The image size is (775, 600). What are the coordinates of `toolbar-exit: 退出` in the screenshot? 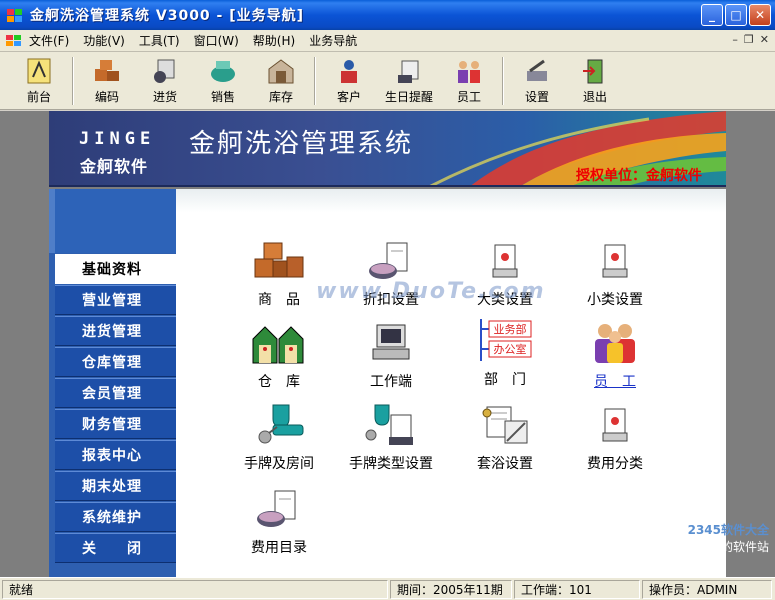 It's located at (595, 81).